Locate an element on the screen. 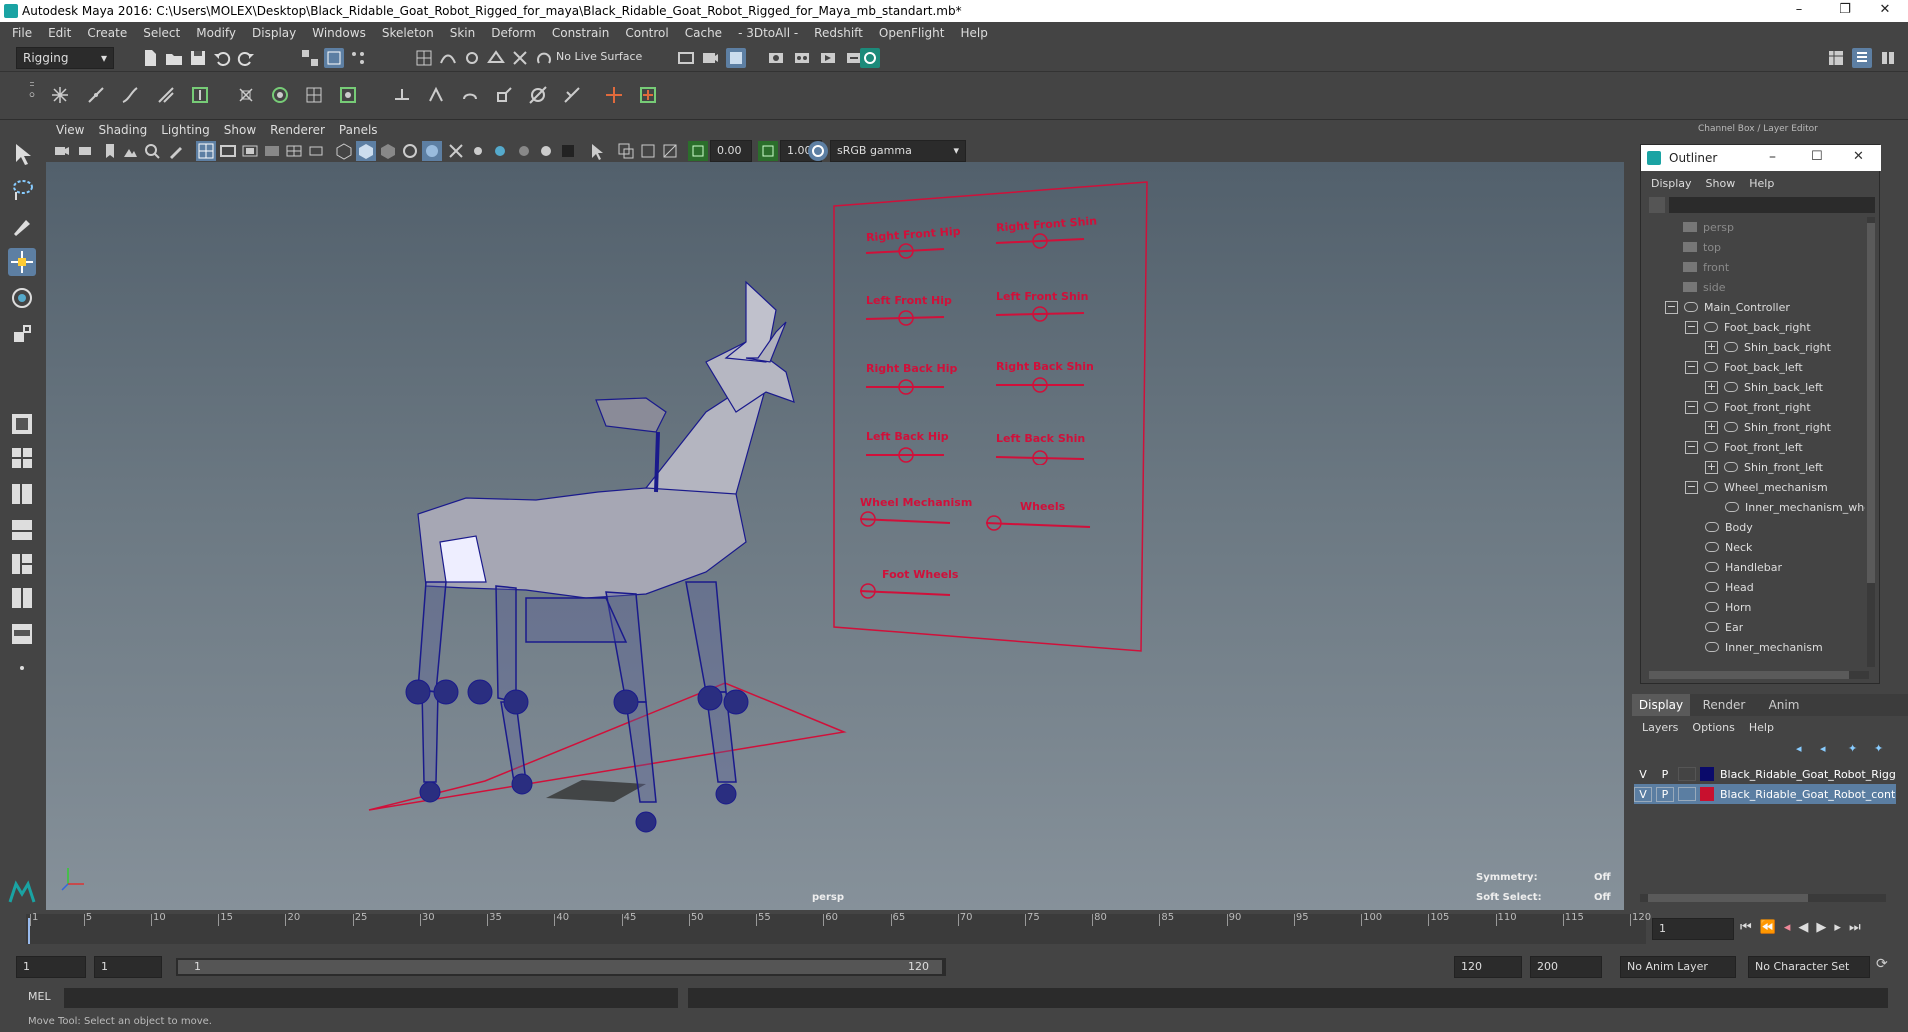 This screenshot has width=1908, height=1032. layer-row-controls: V P Black_Ridable_Goat_Robot_cont is located at coordinates (1765, 794).